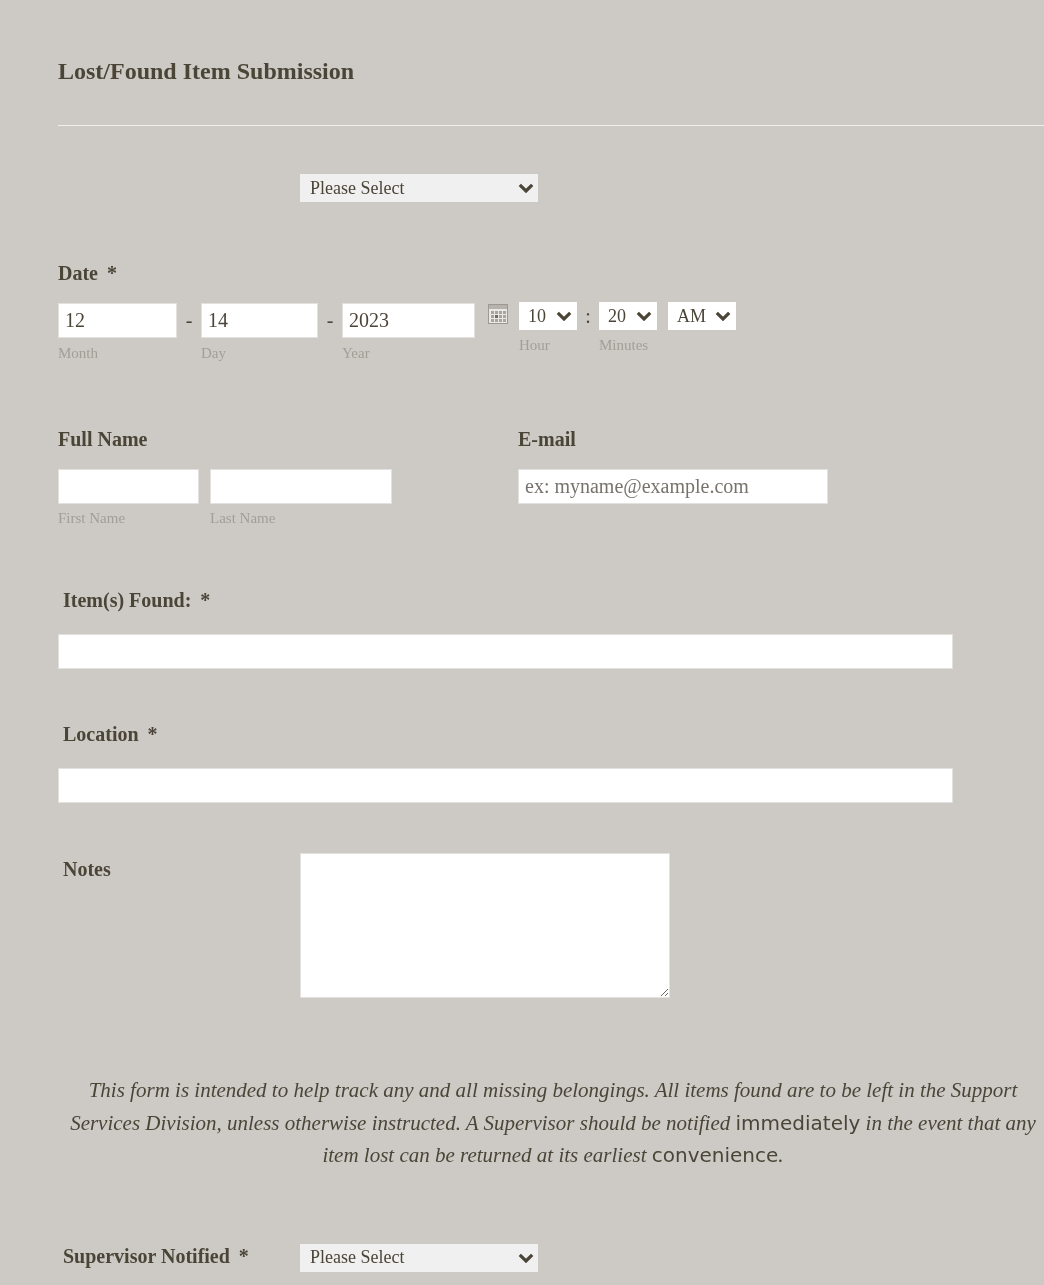  What do you see at coordinates (673, 486) in the screenshot?
I see `email-field: ex: myname@example.com` at bounding box center [673, 486].